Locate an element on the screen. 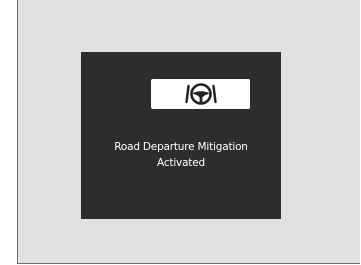  notification-message: Road Departure Mitigation Activated is located at coordinates (181, 155).